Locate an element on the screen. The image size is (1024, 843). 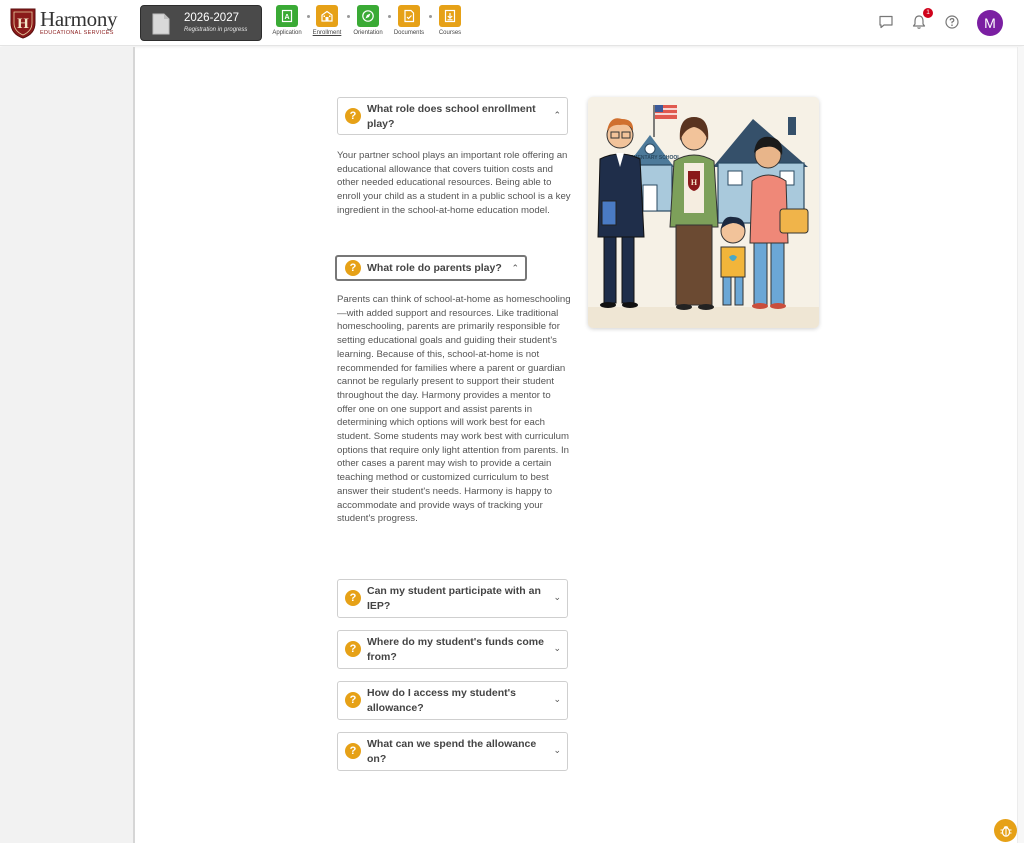
application-icon: A is located at coordinates (287, 16).